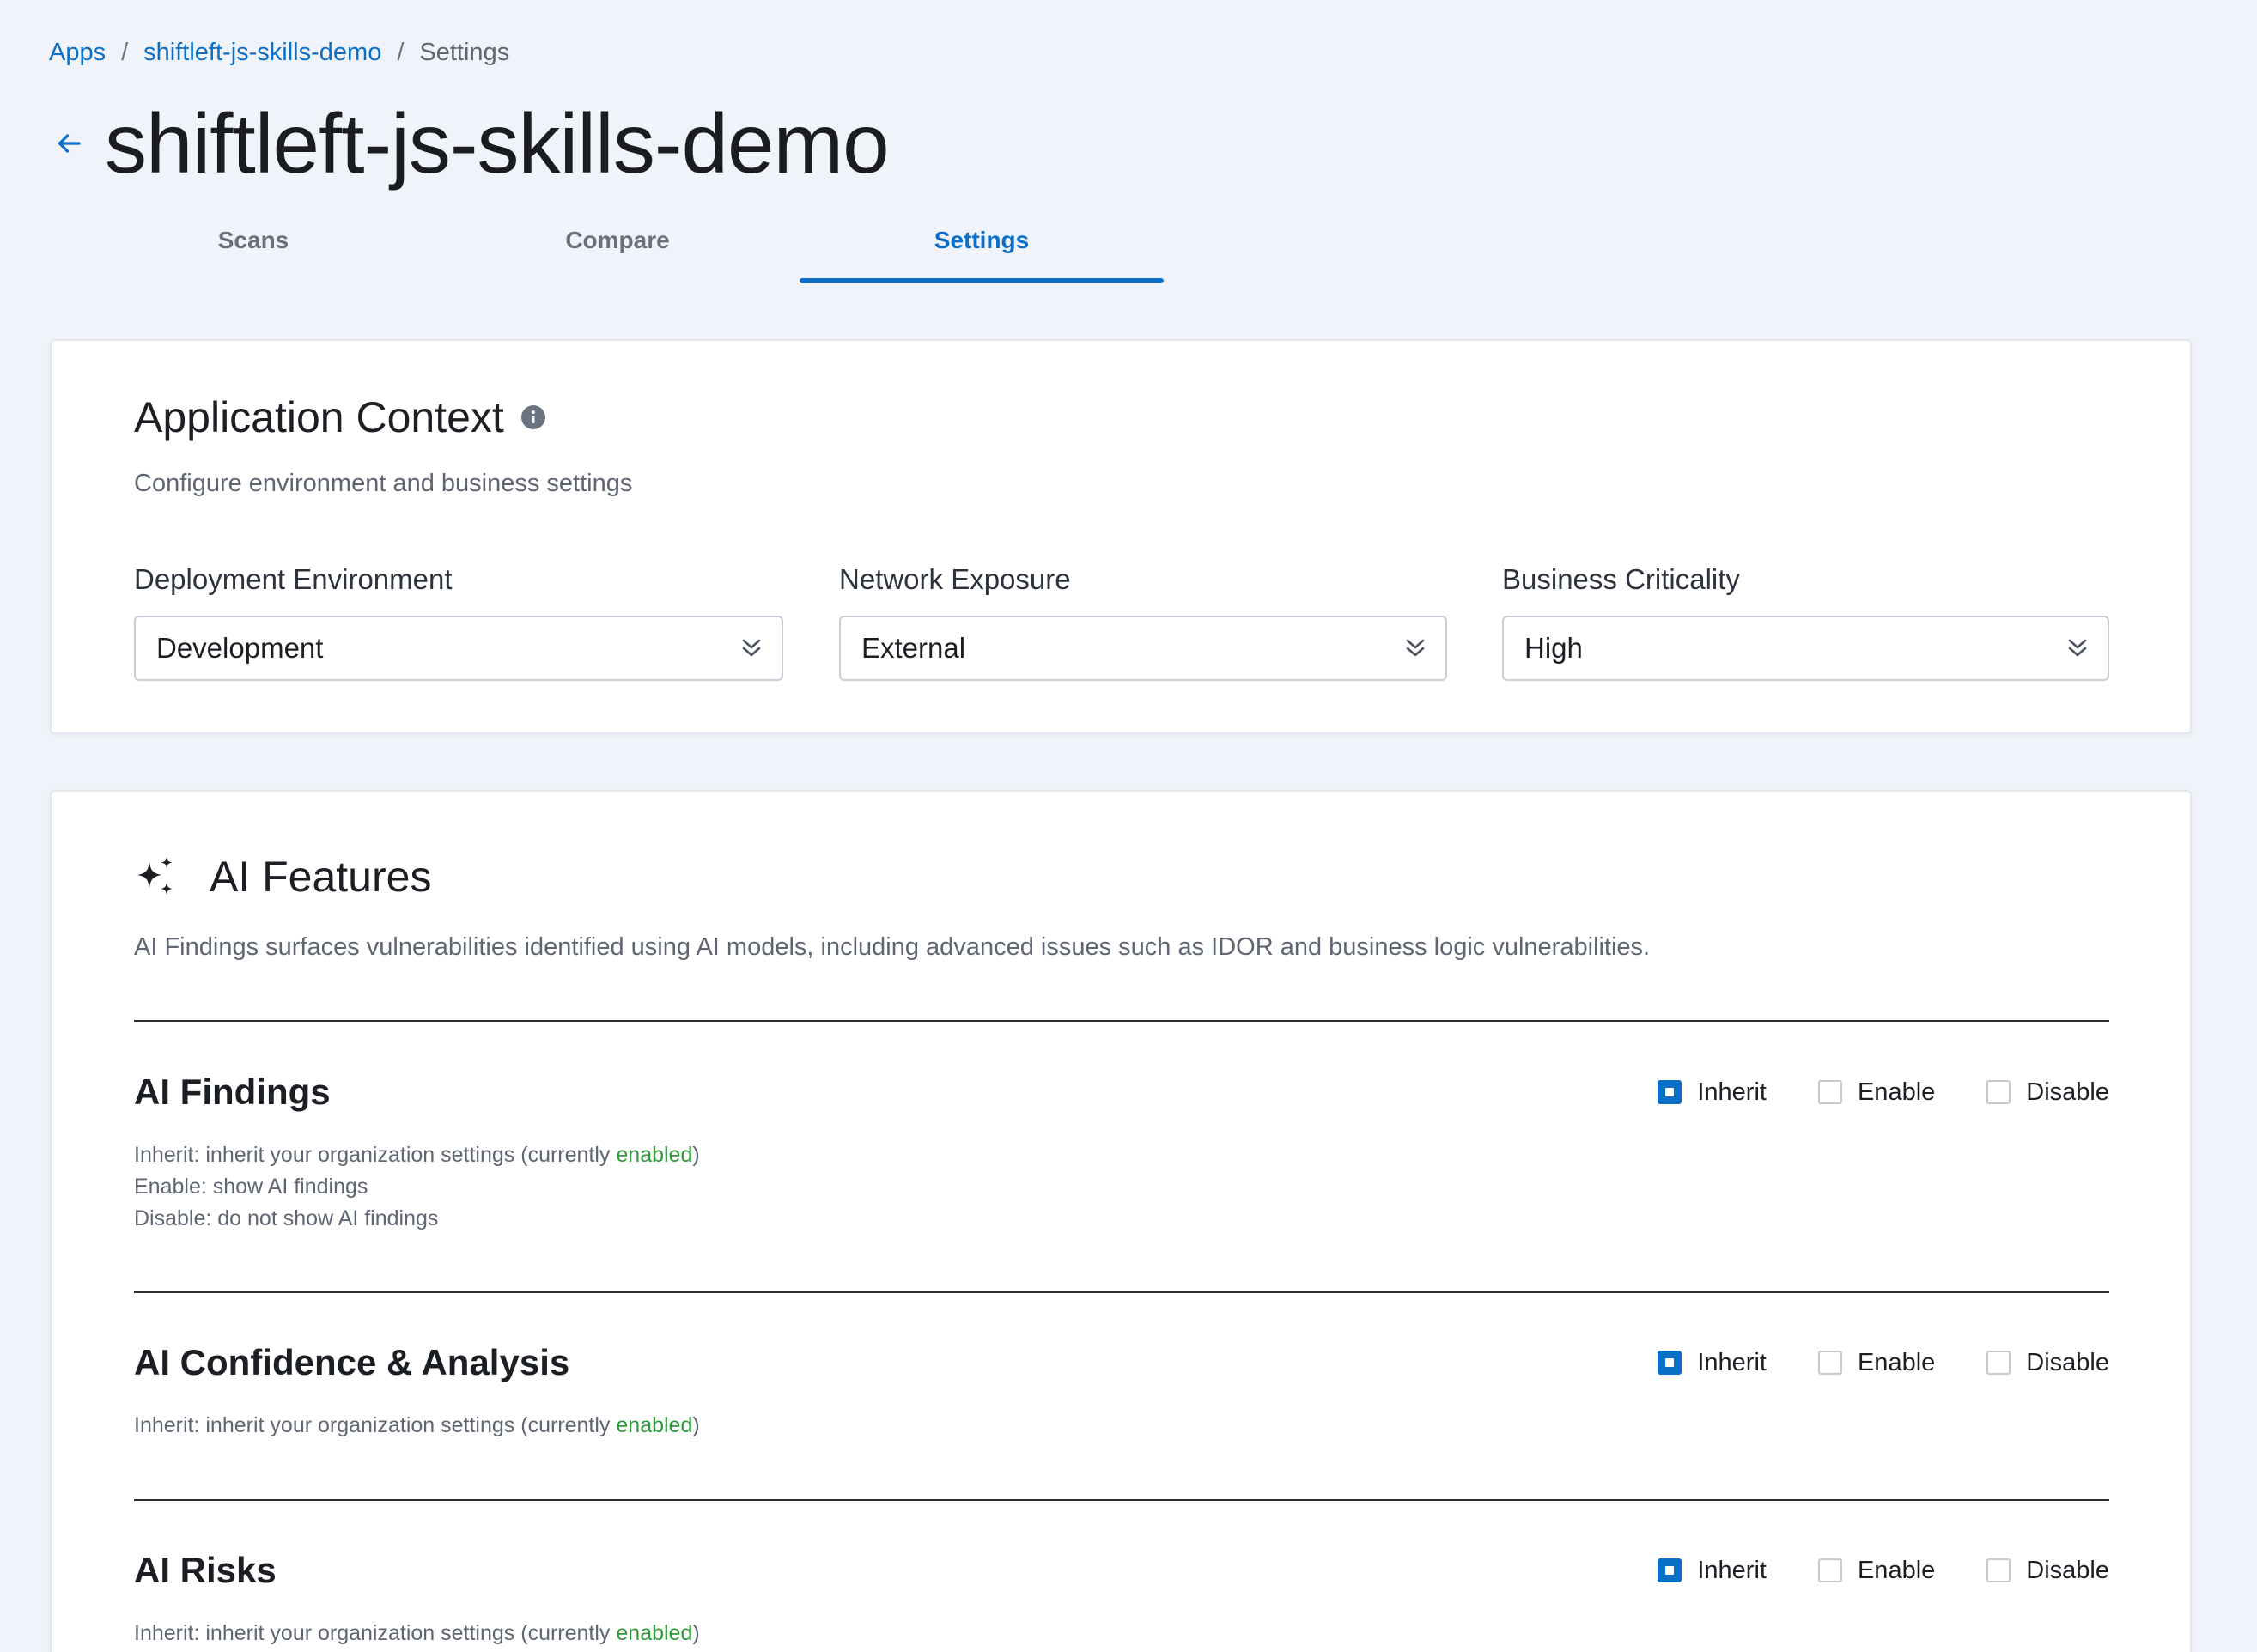  I want to click on tab-compare: Compare, so click(617, 249).